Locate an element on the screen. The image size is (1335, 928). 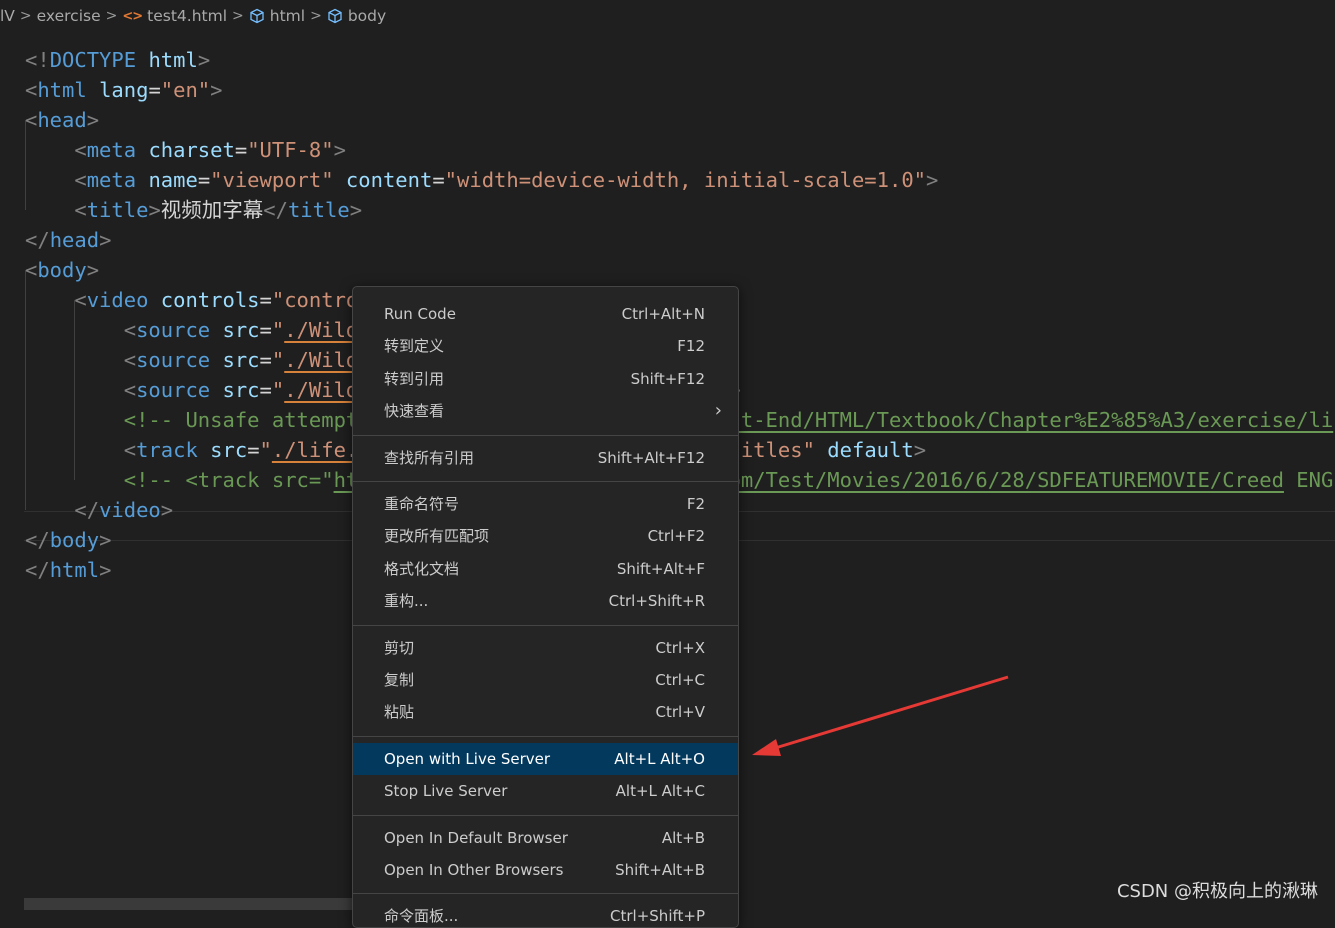
annotation-arrow is located at coordinates (880, 715).